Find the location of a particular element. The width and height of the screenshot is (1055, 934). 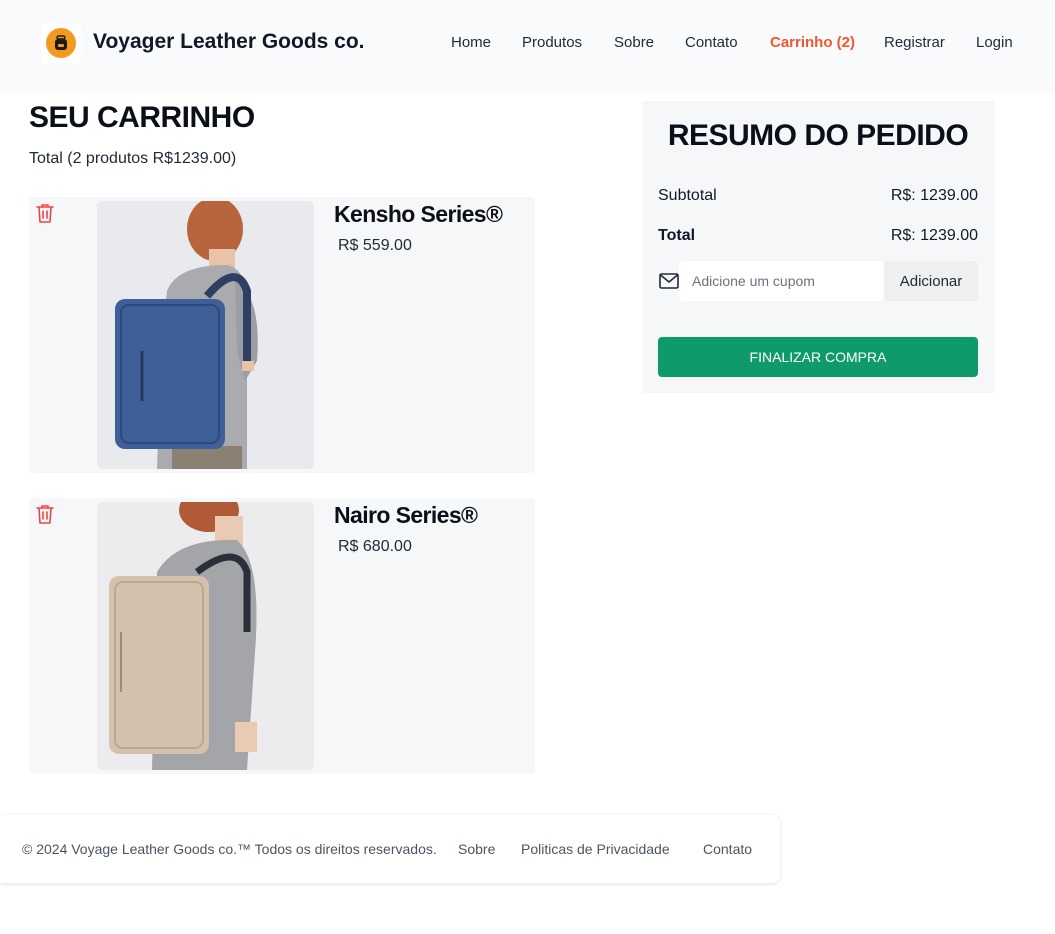

brand-name: Voyager Leather Goods co. is located at coordinates (229, 42).